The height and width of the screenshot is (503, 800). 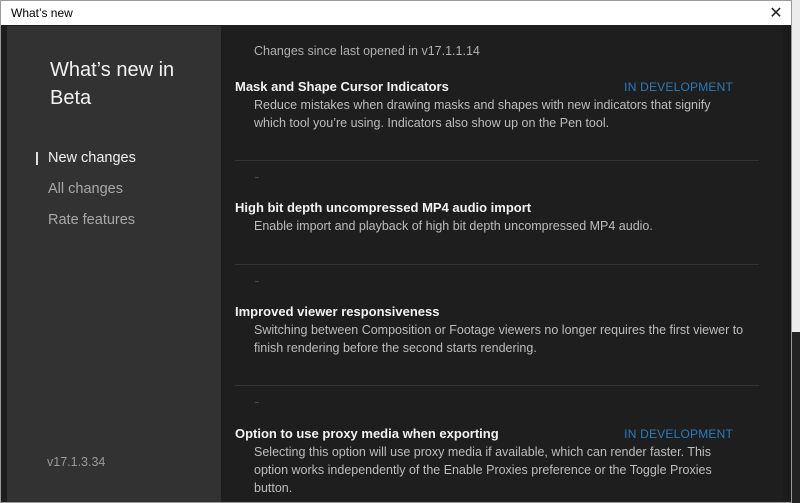 I want to click on title-bar: What’s new ✕, so click(x=396, y=13).